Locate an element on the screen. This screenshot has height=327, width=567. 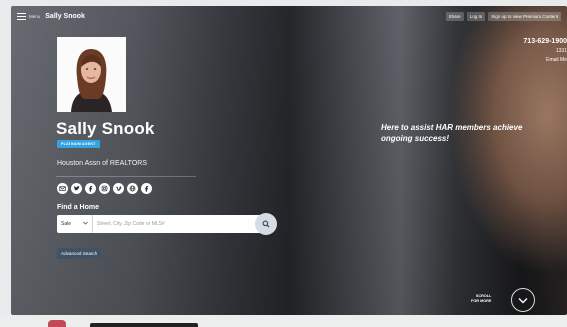
search-button is located at coordinates (266, 224).